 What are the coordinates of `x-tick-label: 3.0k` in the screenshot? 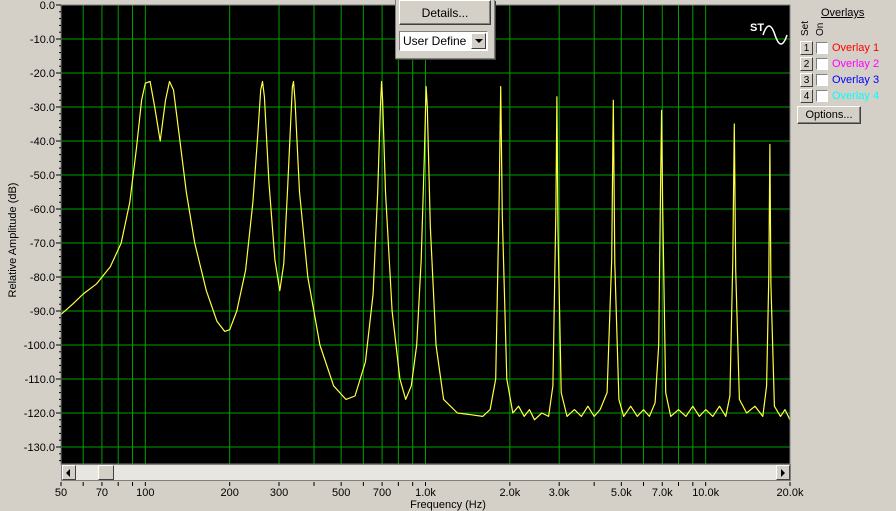 It's located at (559, 493).